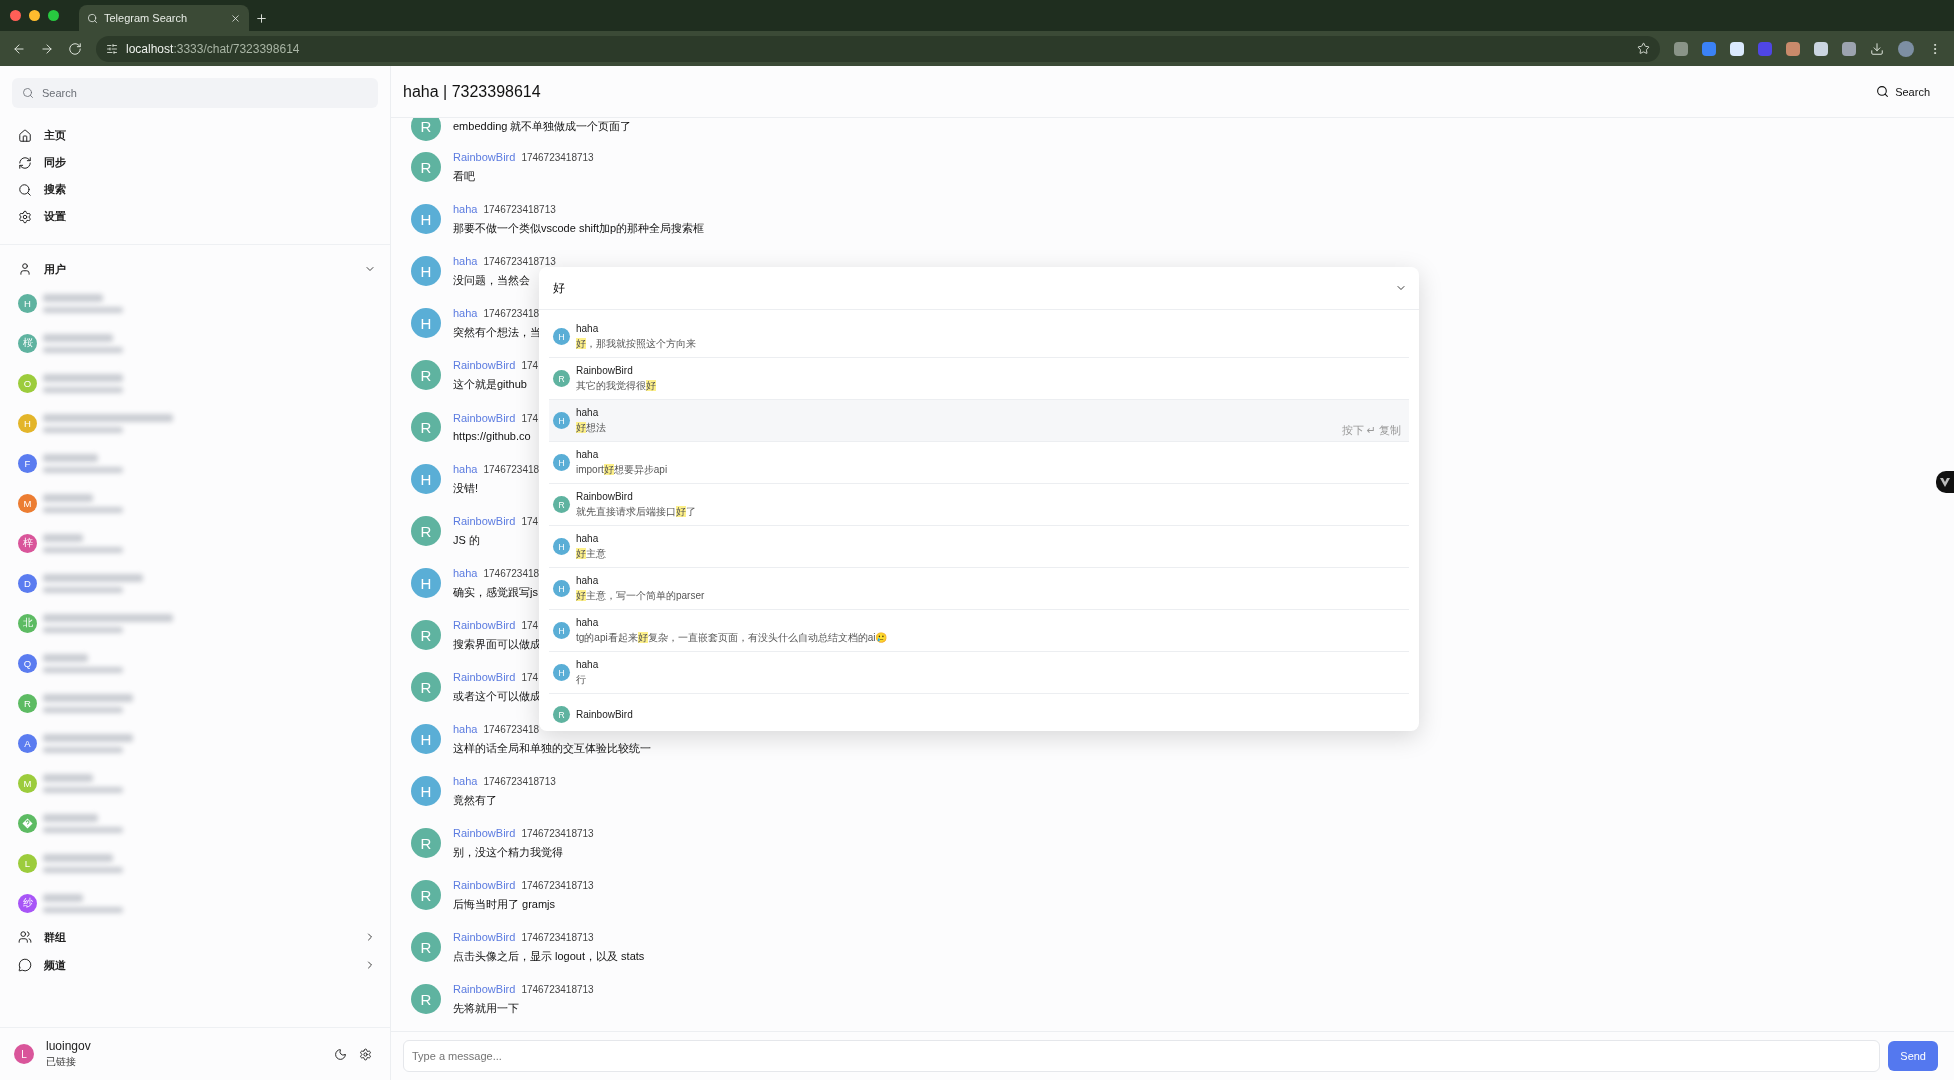  Describe the element at coordinates (27, 343) in the screenshot. I see `user-avatar: 桜` at that location.